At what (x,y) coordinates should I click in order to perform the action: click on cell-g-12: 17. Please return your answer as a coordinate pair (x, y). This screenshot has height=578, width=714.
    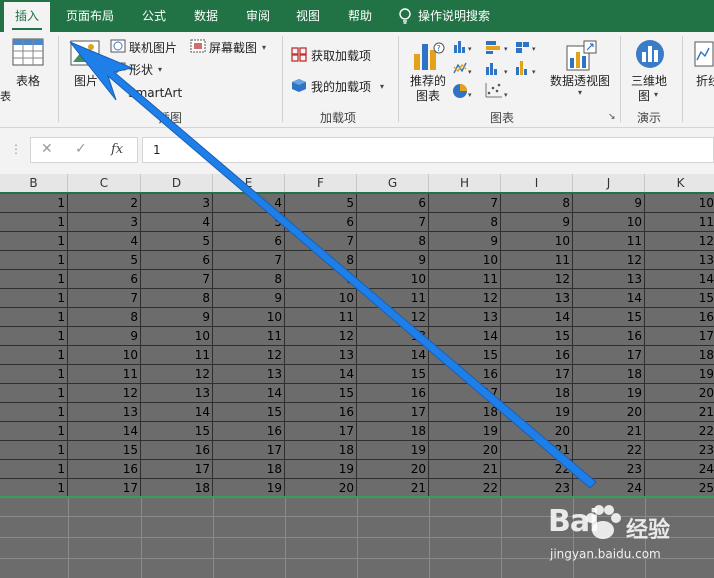
    Looking at the image, I should click on (393, 412).